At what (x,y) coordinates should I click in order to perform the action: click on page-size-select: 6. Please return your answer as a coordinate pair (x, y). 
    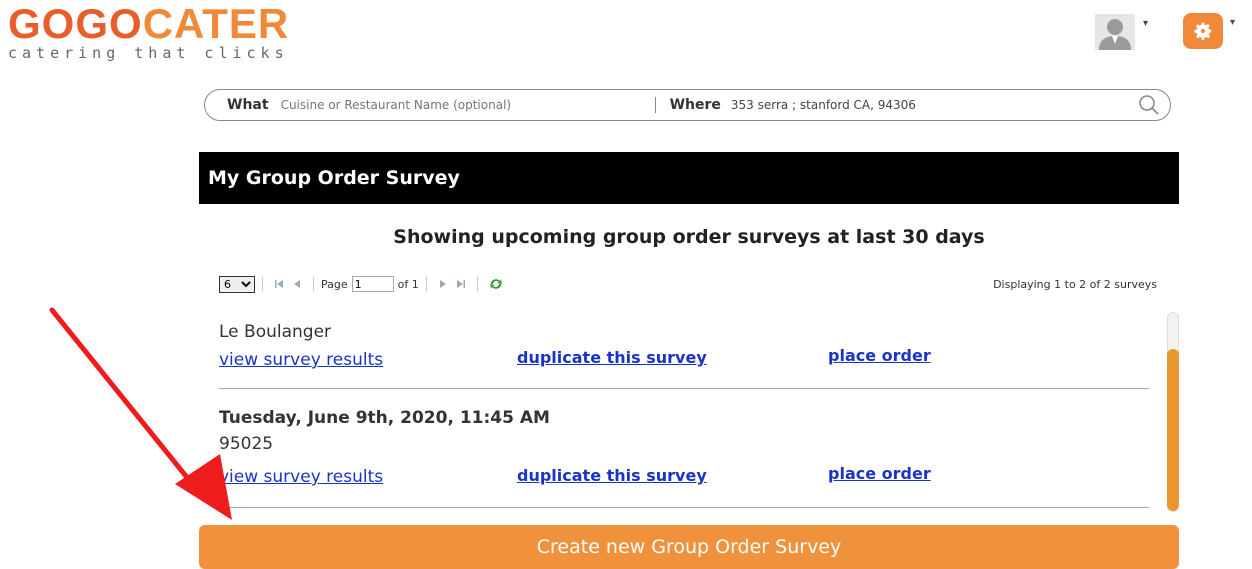
    Looking at the image, I should click on (237, 284).